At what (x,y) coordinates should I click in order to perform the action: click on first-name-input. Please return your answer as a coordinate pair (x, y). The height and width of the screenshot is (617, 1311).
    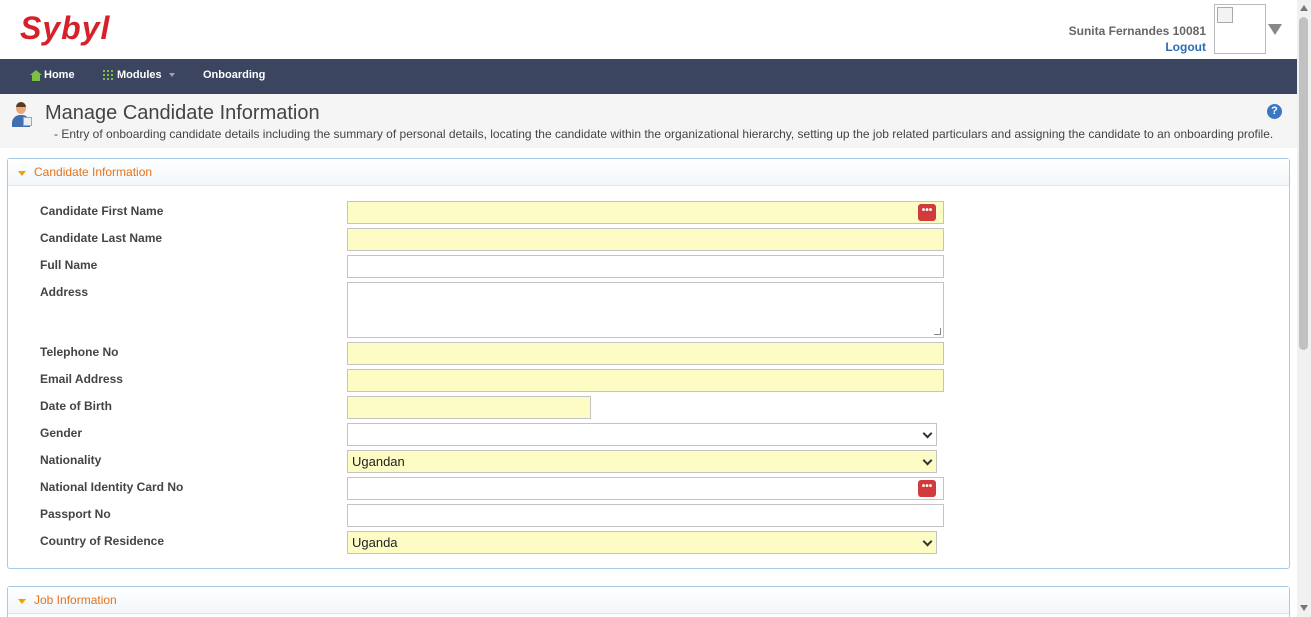
    Looking at the image, I should click on (645, 212).